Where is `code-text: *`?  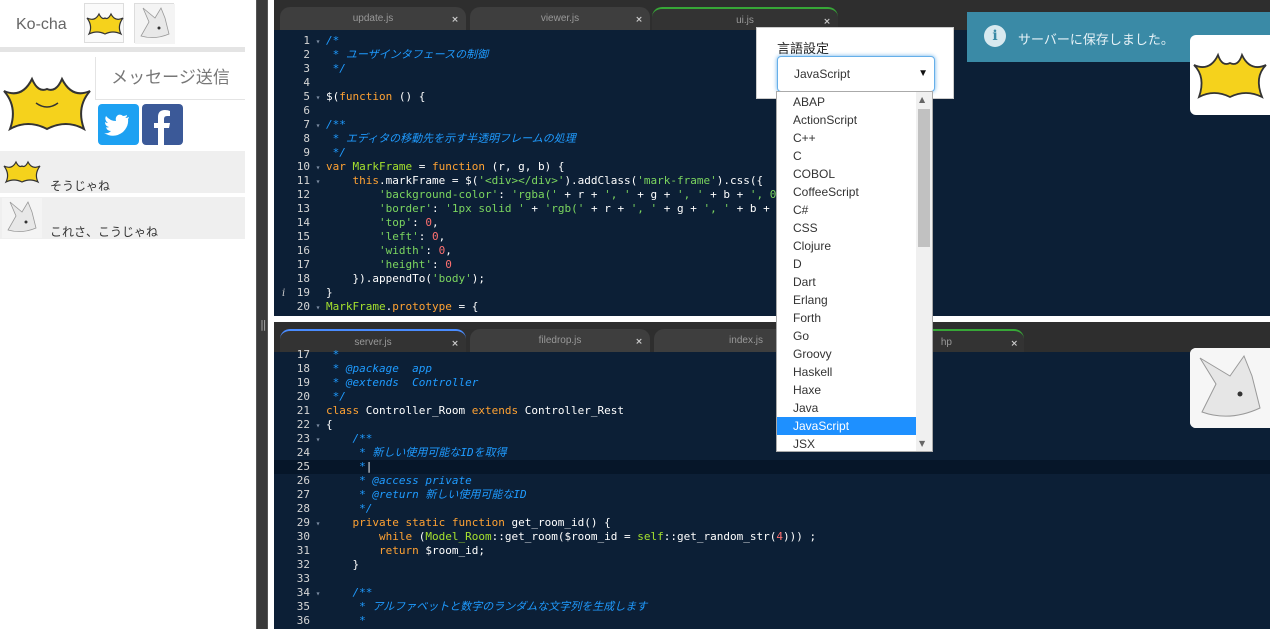
code-text: * is located at coordinates (333, 354).